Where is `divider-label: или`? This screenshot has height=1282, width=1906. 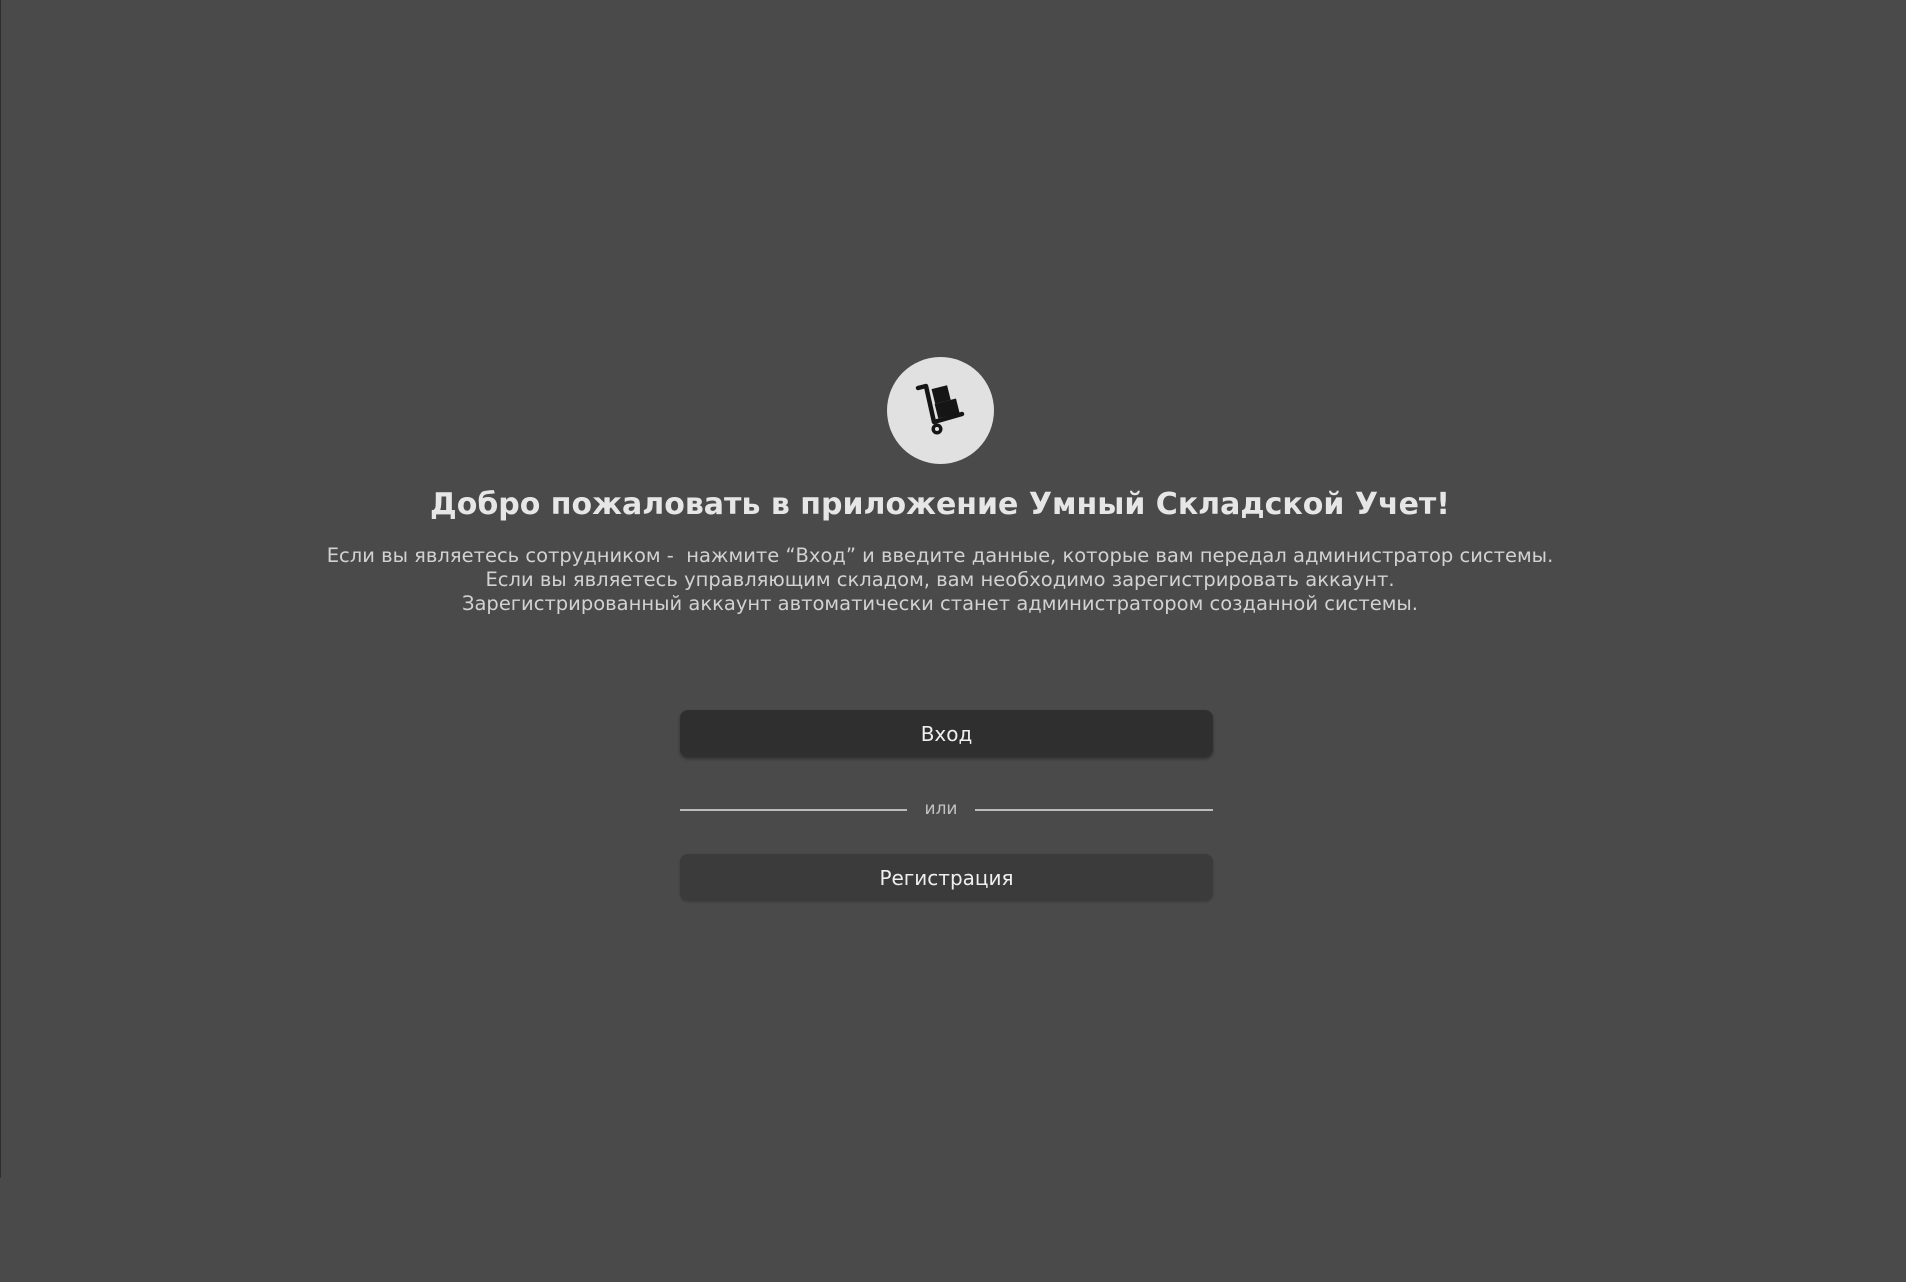
divider-label: или is located at coordinates (941, 809).